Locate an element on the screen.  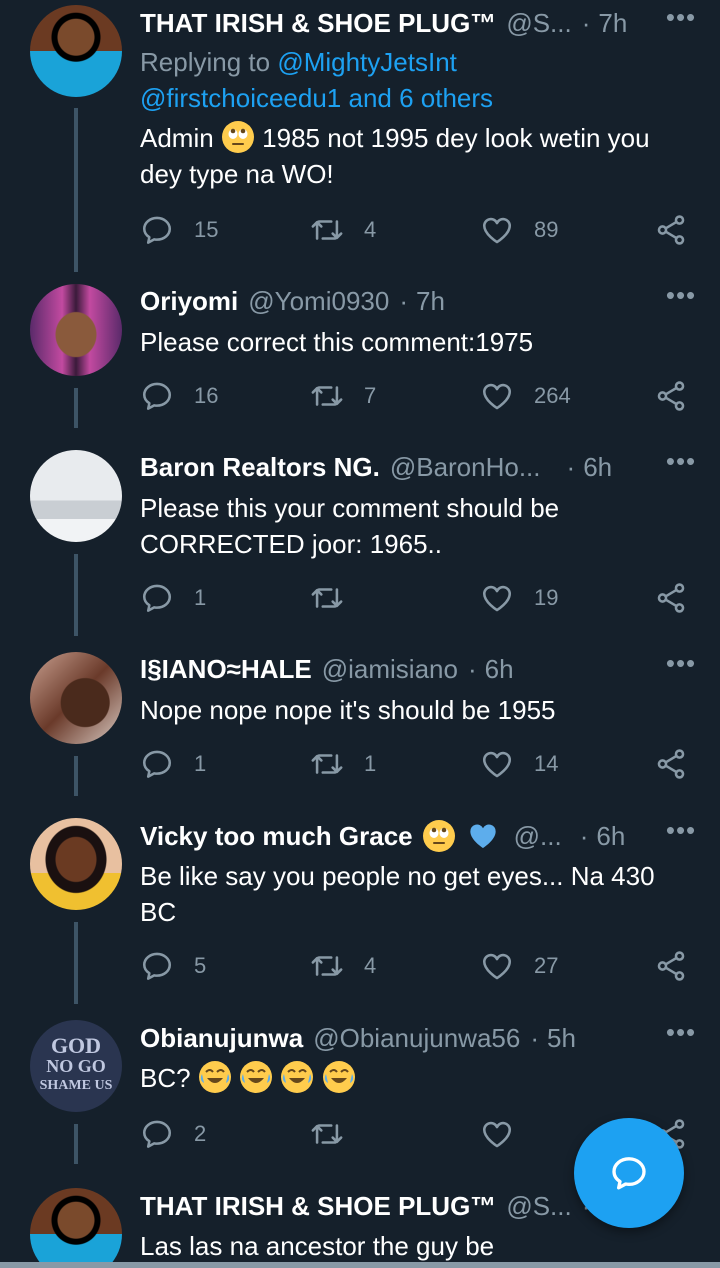
author-handle: @iamisiano is located at coordinates (390, 669).